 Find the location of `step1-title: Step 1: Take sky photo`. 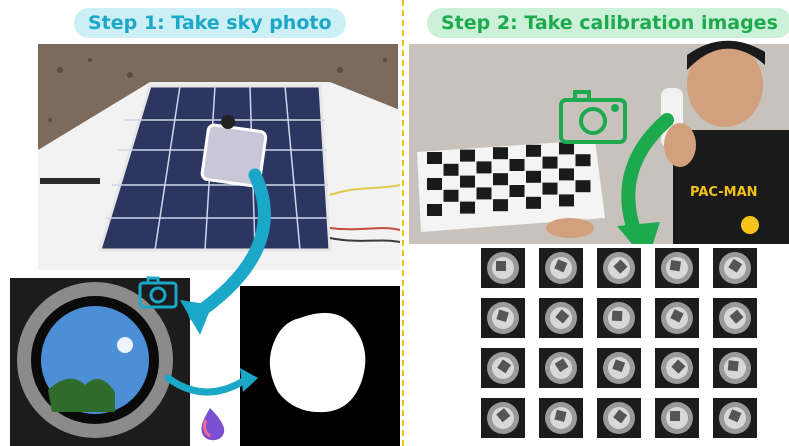

step1-title: Step 1: Take sky photo is located at coordinates (210, 23).